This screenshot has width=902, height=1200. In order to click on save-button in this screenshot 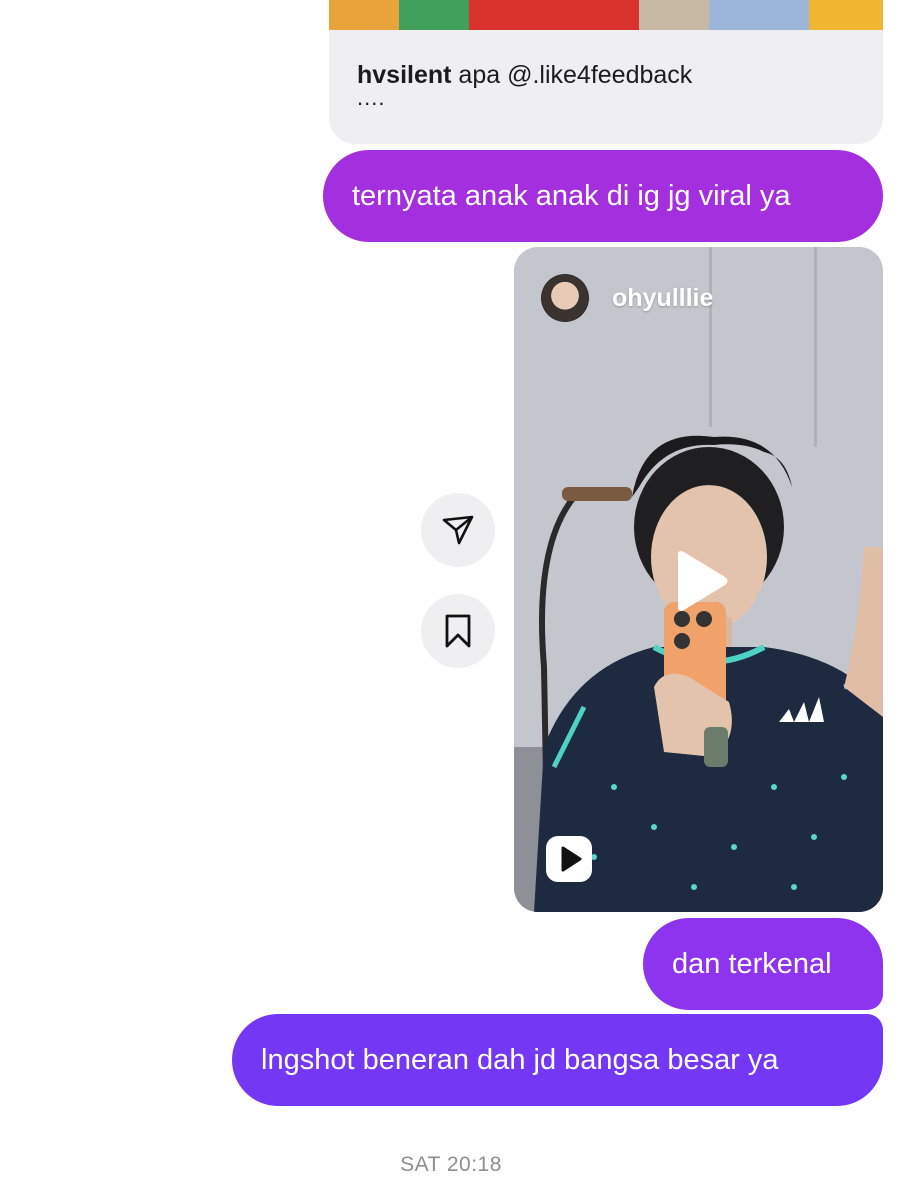, I will do `click(458, 631)`.